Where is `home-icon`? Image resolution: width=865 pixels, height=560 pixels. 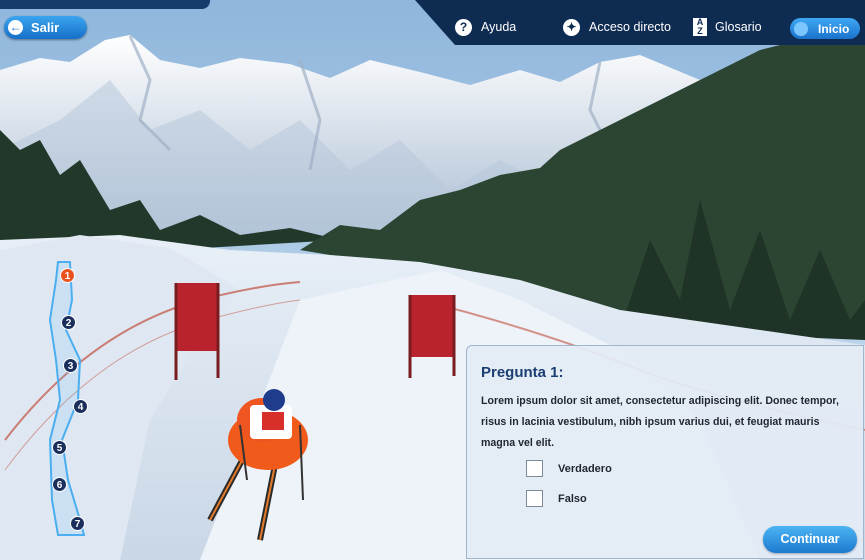 home-icon is located at coordinates (801, 28).